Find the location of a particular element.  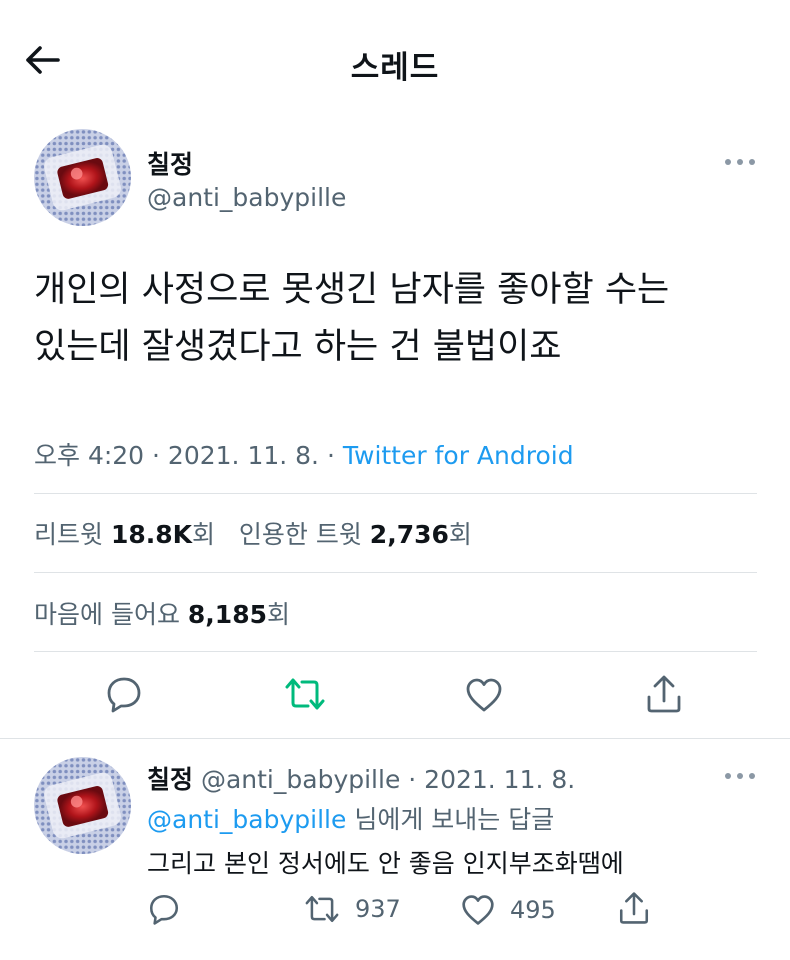

quotes-count: 2,736 is located at coordinates (409, 534).